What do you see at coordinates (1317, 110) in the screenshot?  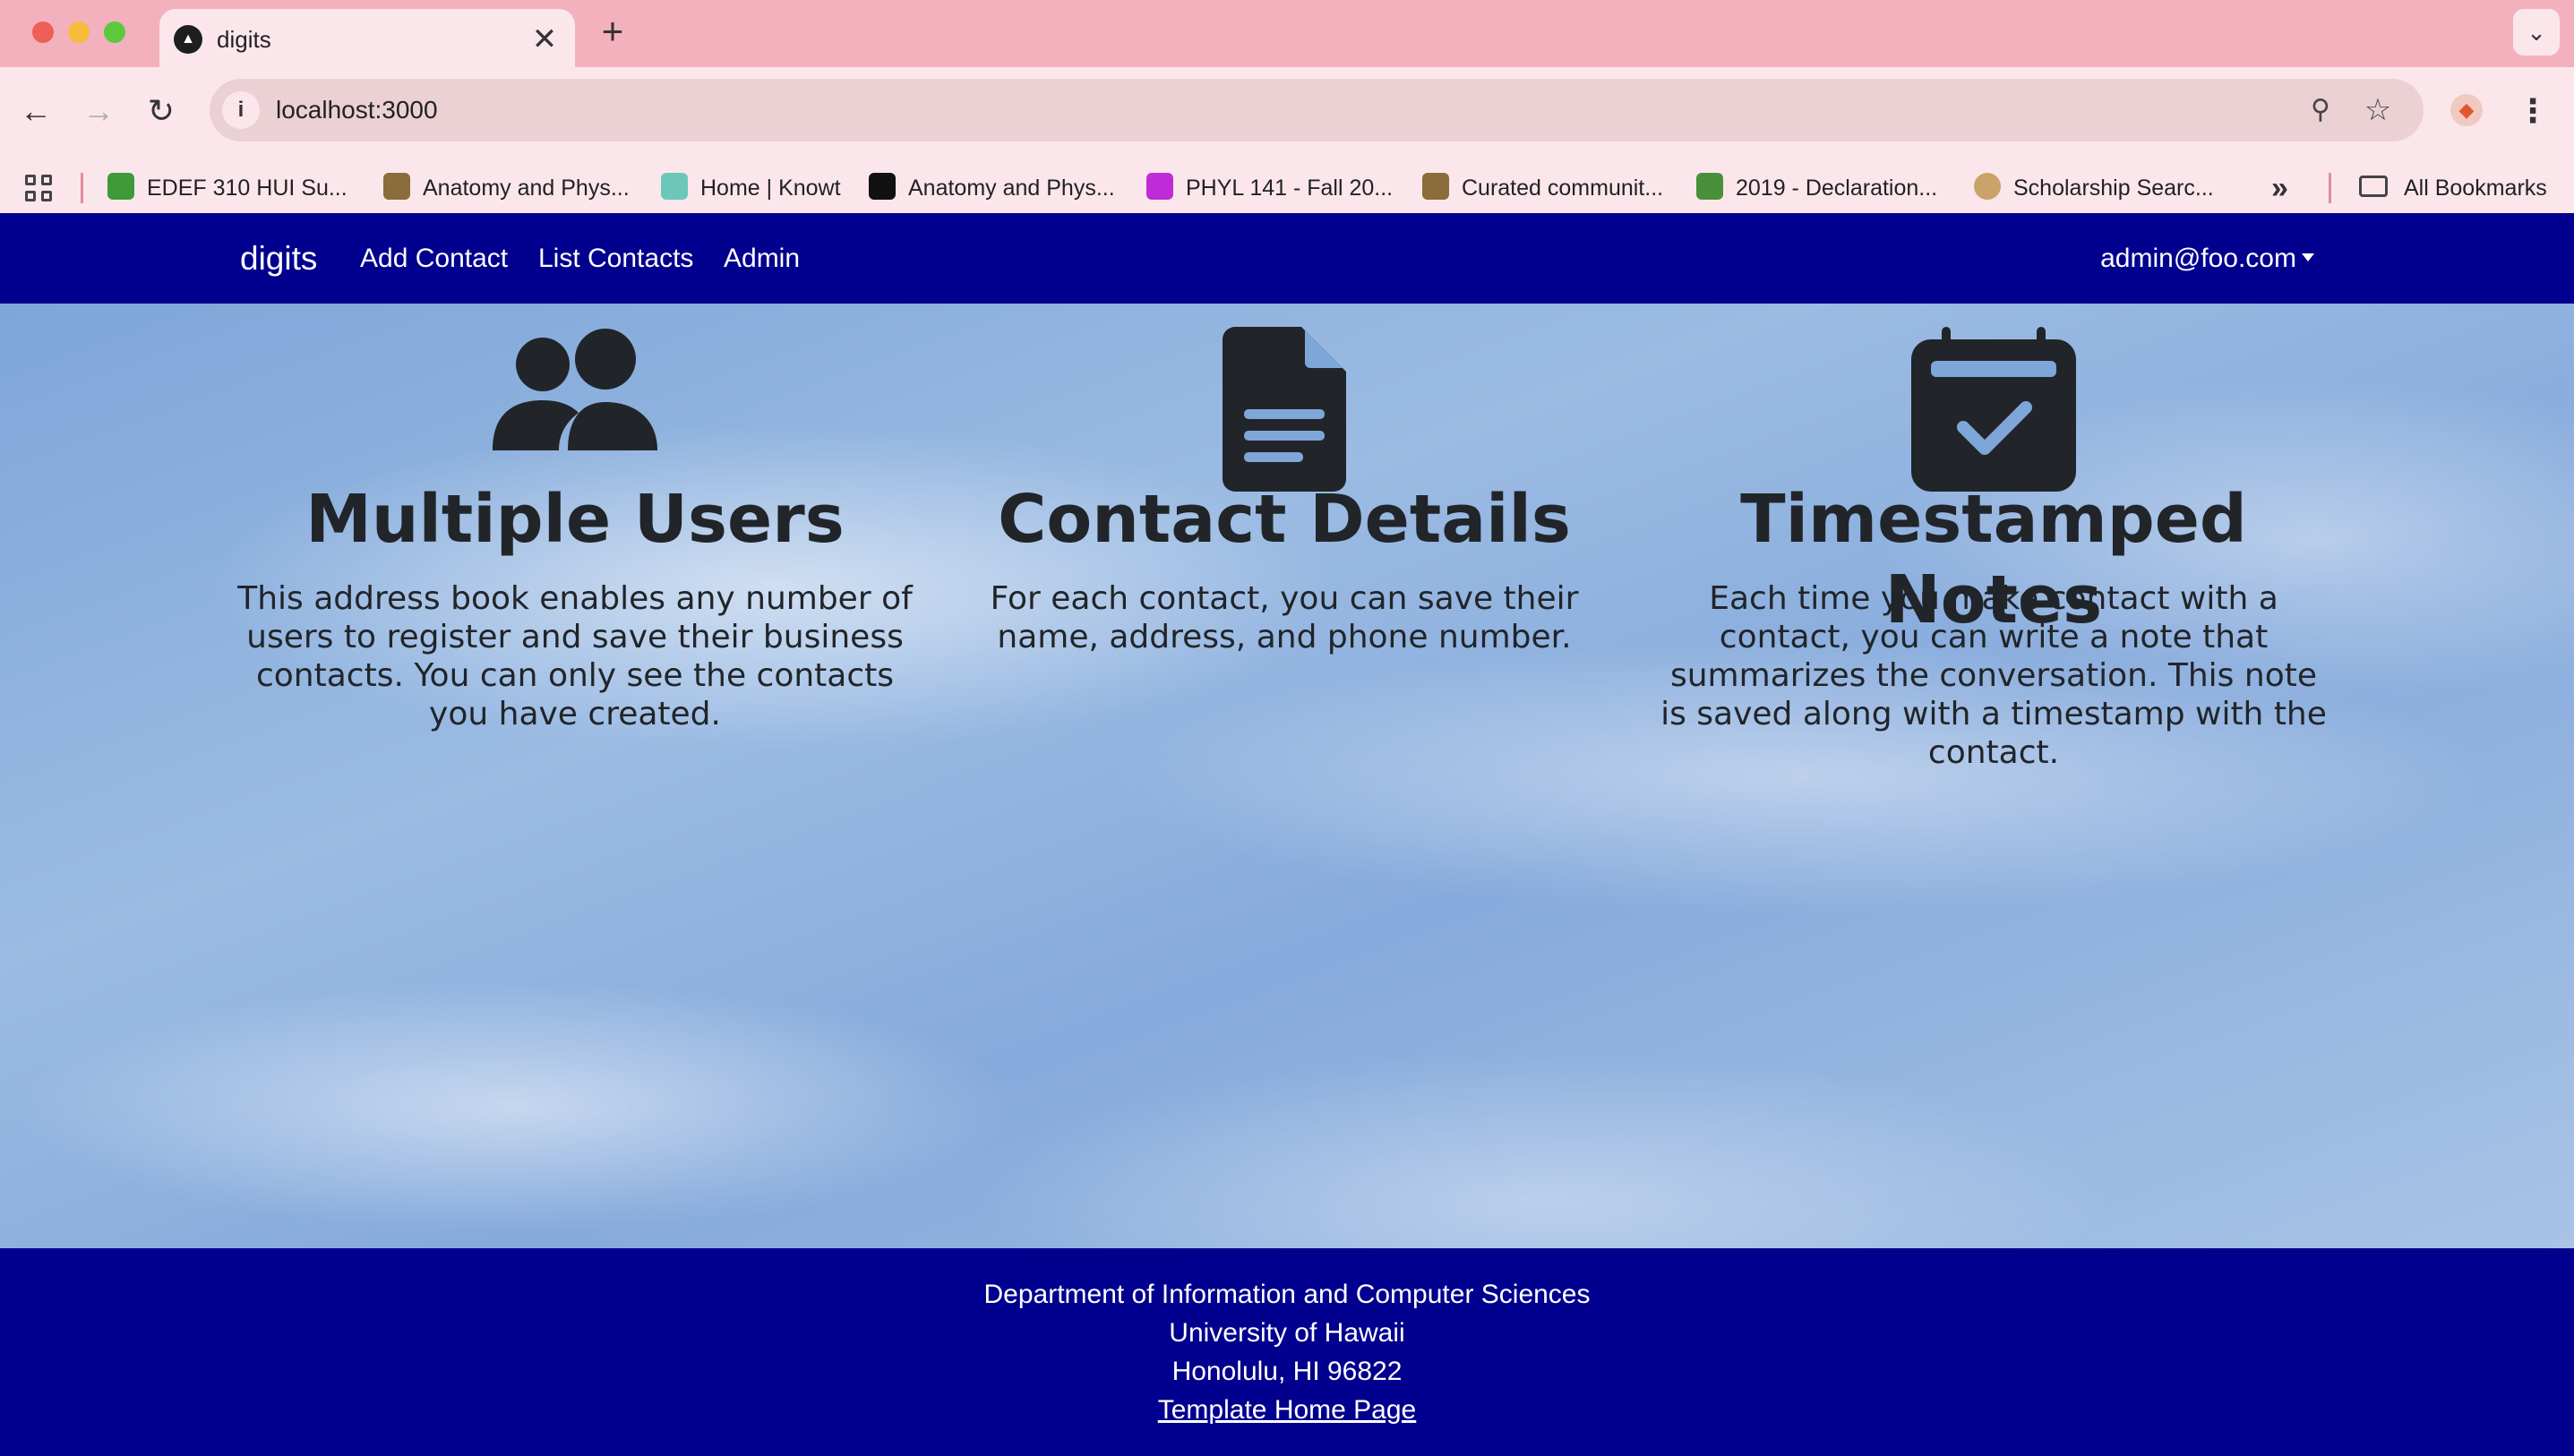 I see `address-bar: i localhost:3000 ⚲ ☆` at bounding box center [1317, 110].